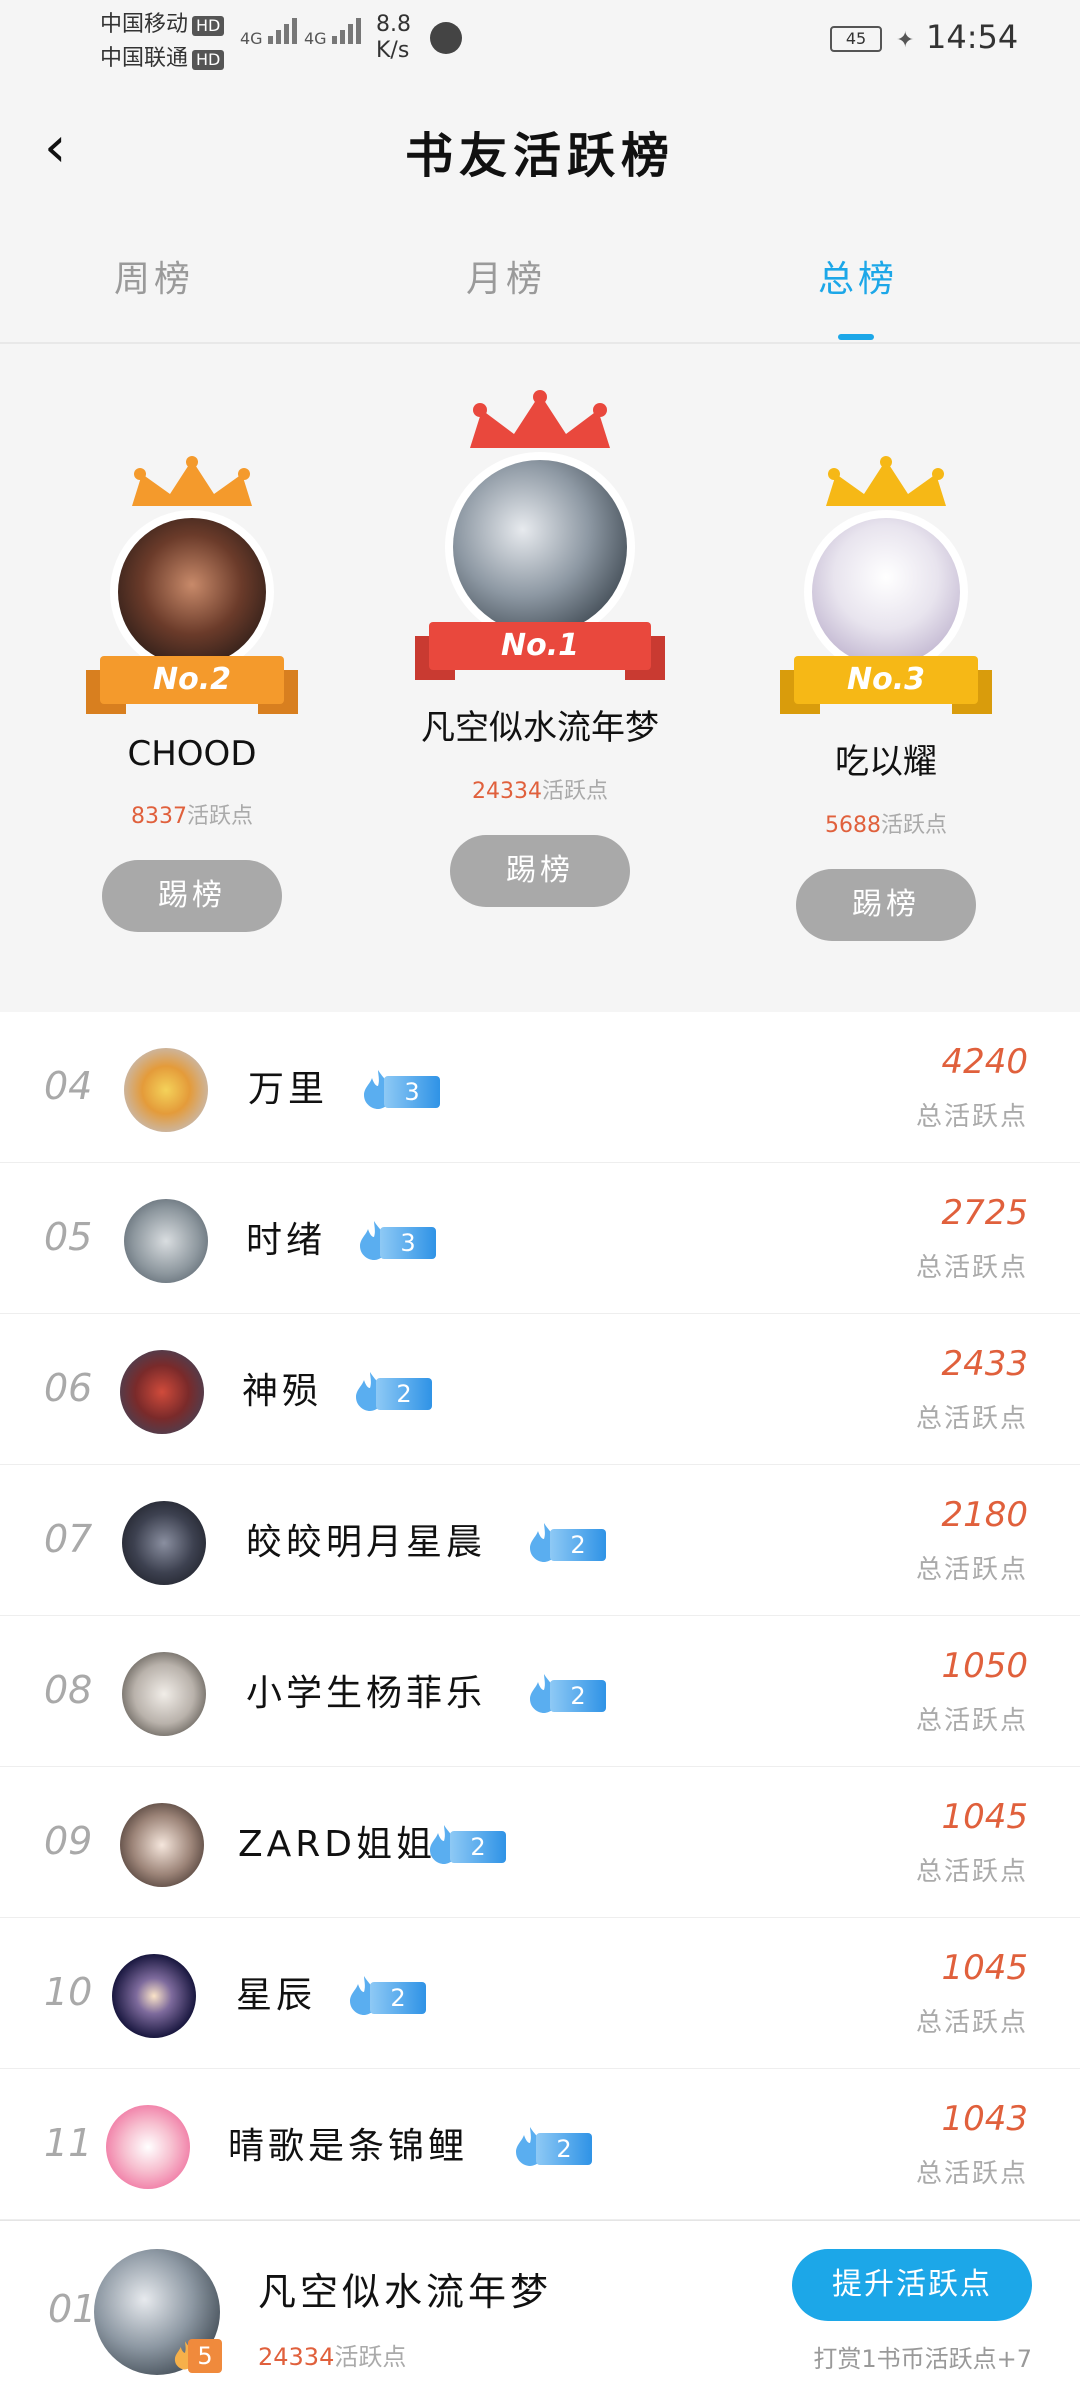 Image resolution: width=1080 pixels, height=2400 pixels. What do you see at coordinates (68, 1388) in the screenshot?
I see `rank-number: 06` at bounding box center [68, 1388].